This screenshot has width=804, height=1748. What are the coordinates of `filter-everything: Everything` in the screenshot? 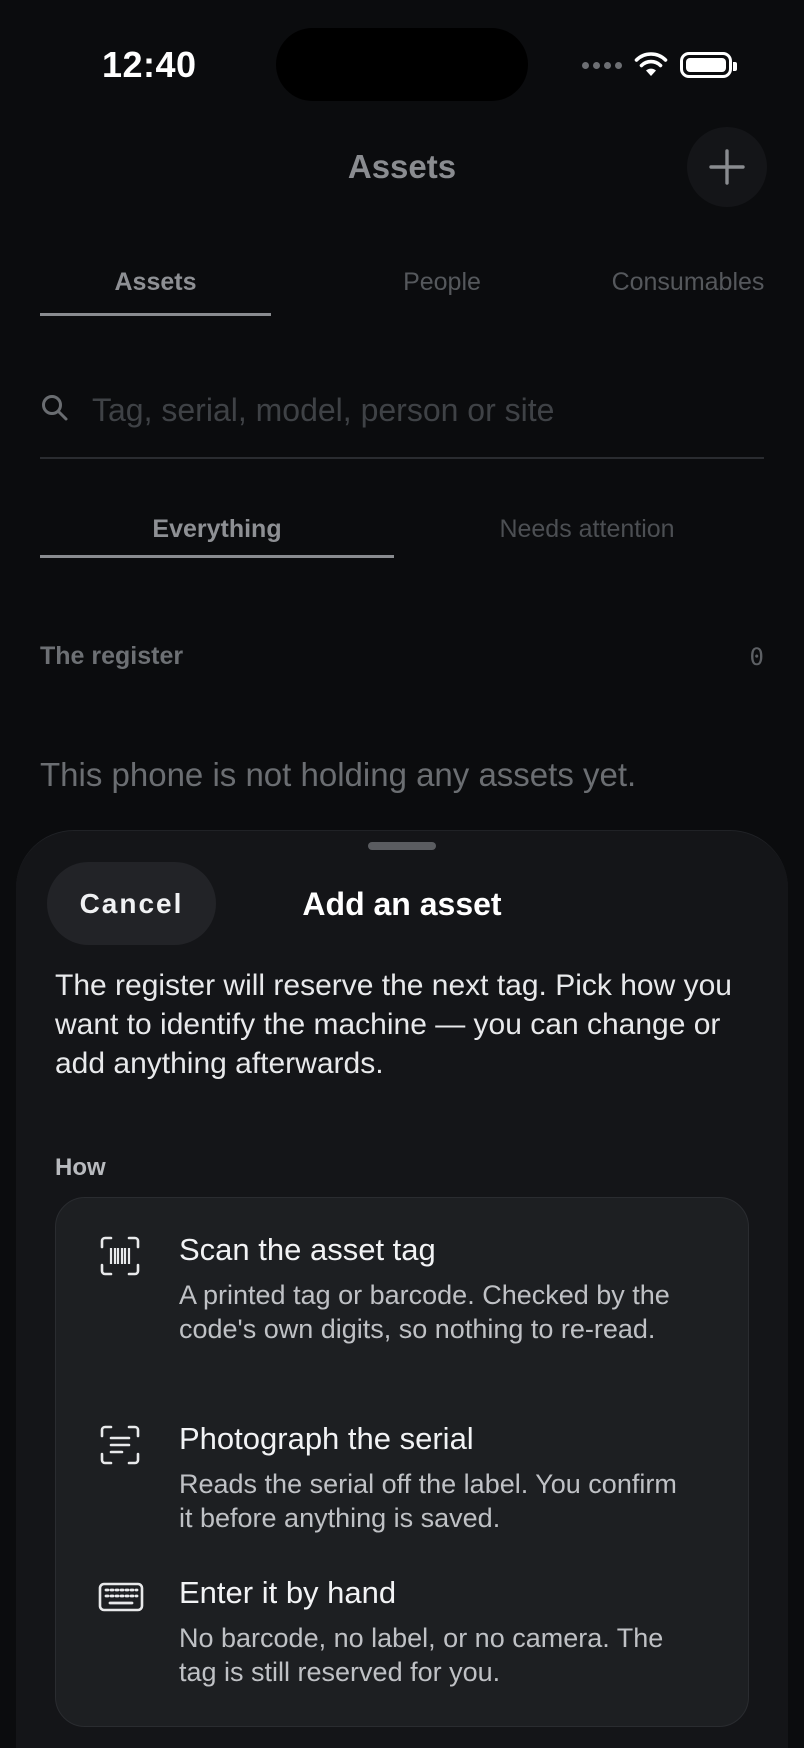 It's located at (217, 529).